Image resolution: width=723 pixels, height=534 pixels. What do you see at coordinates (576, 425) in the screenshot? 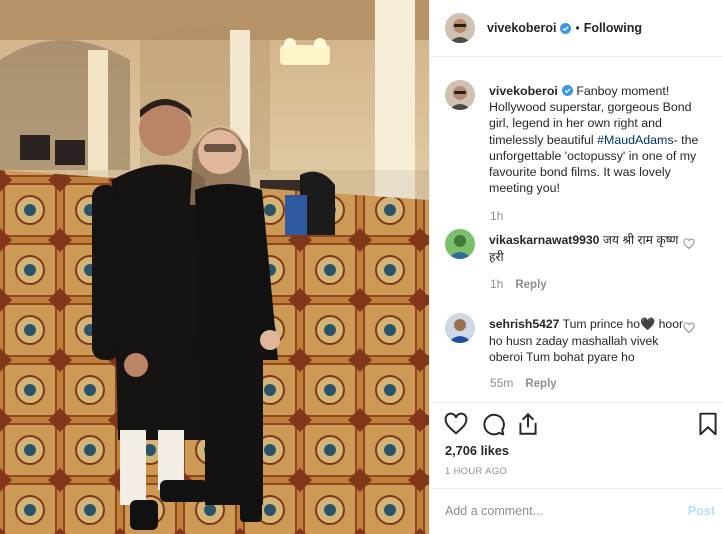
I see `action-bar` at bounding box center [576, 425].